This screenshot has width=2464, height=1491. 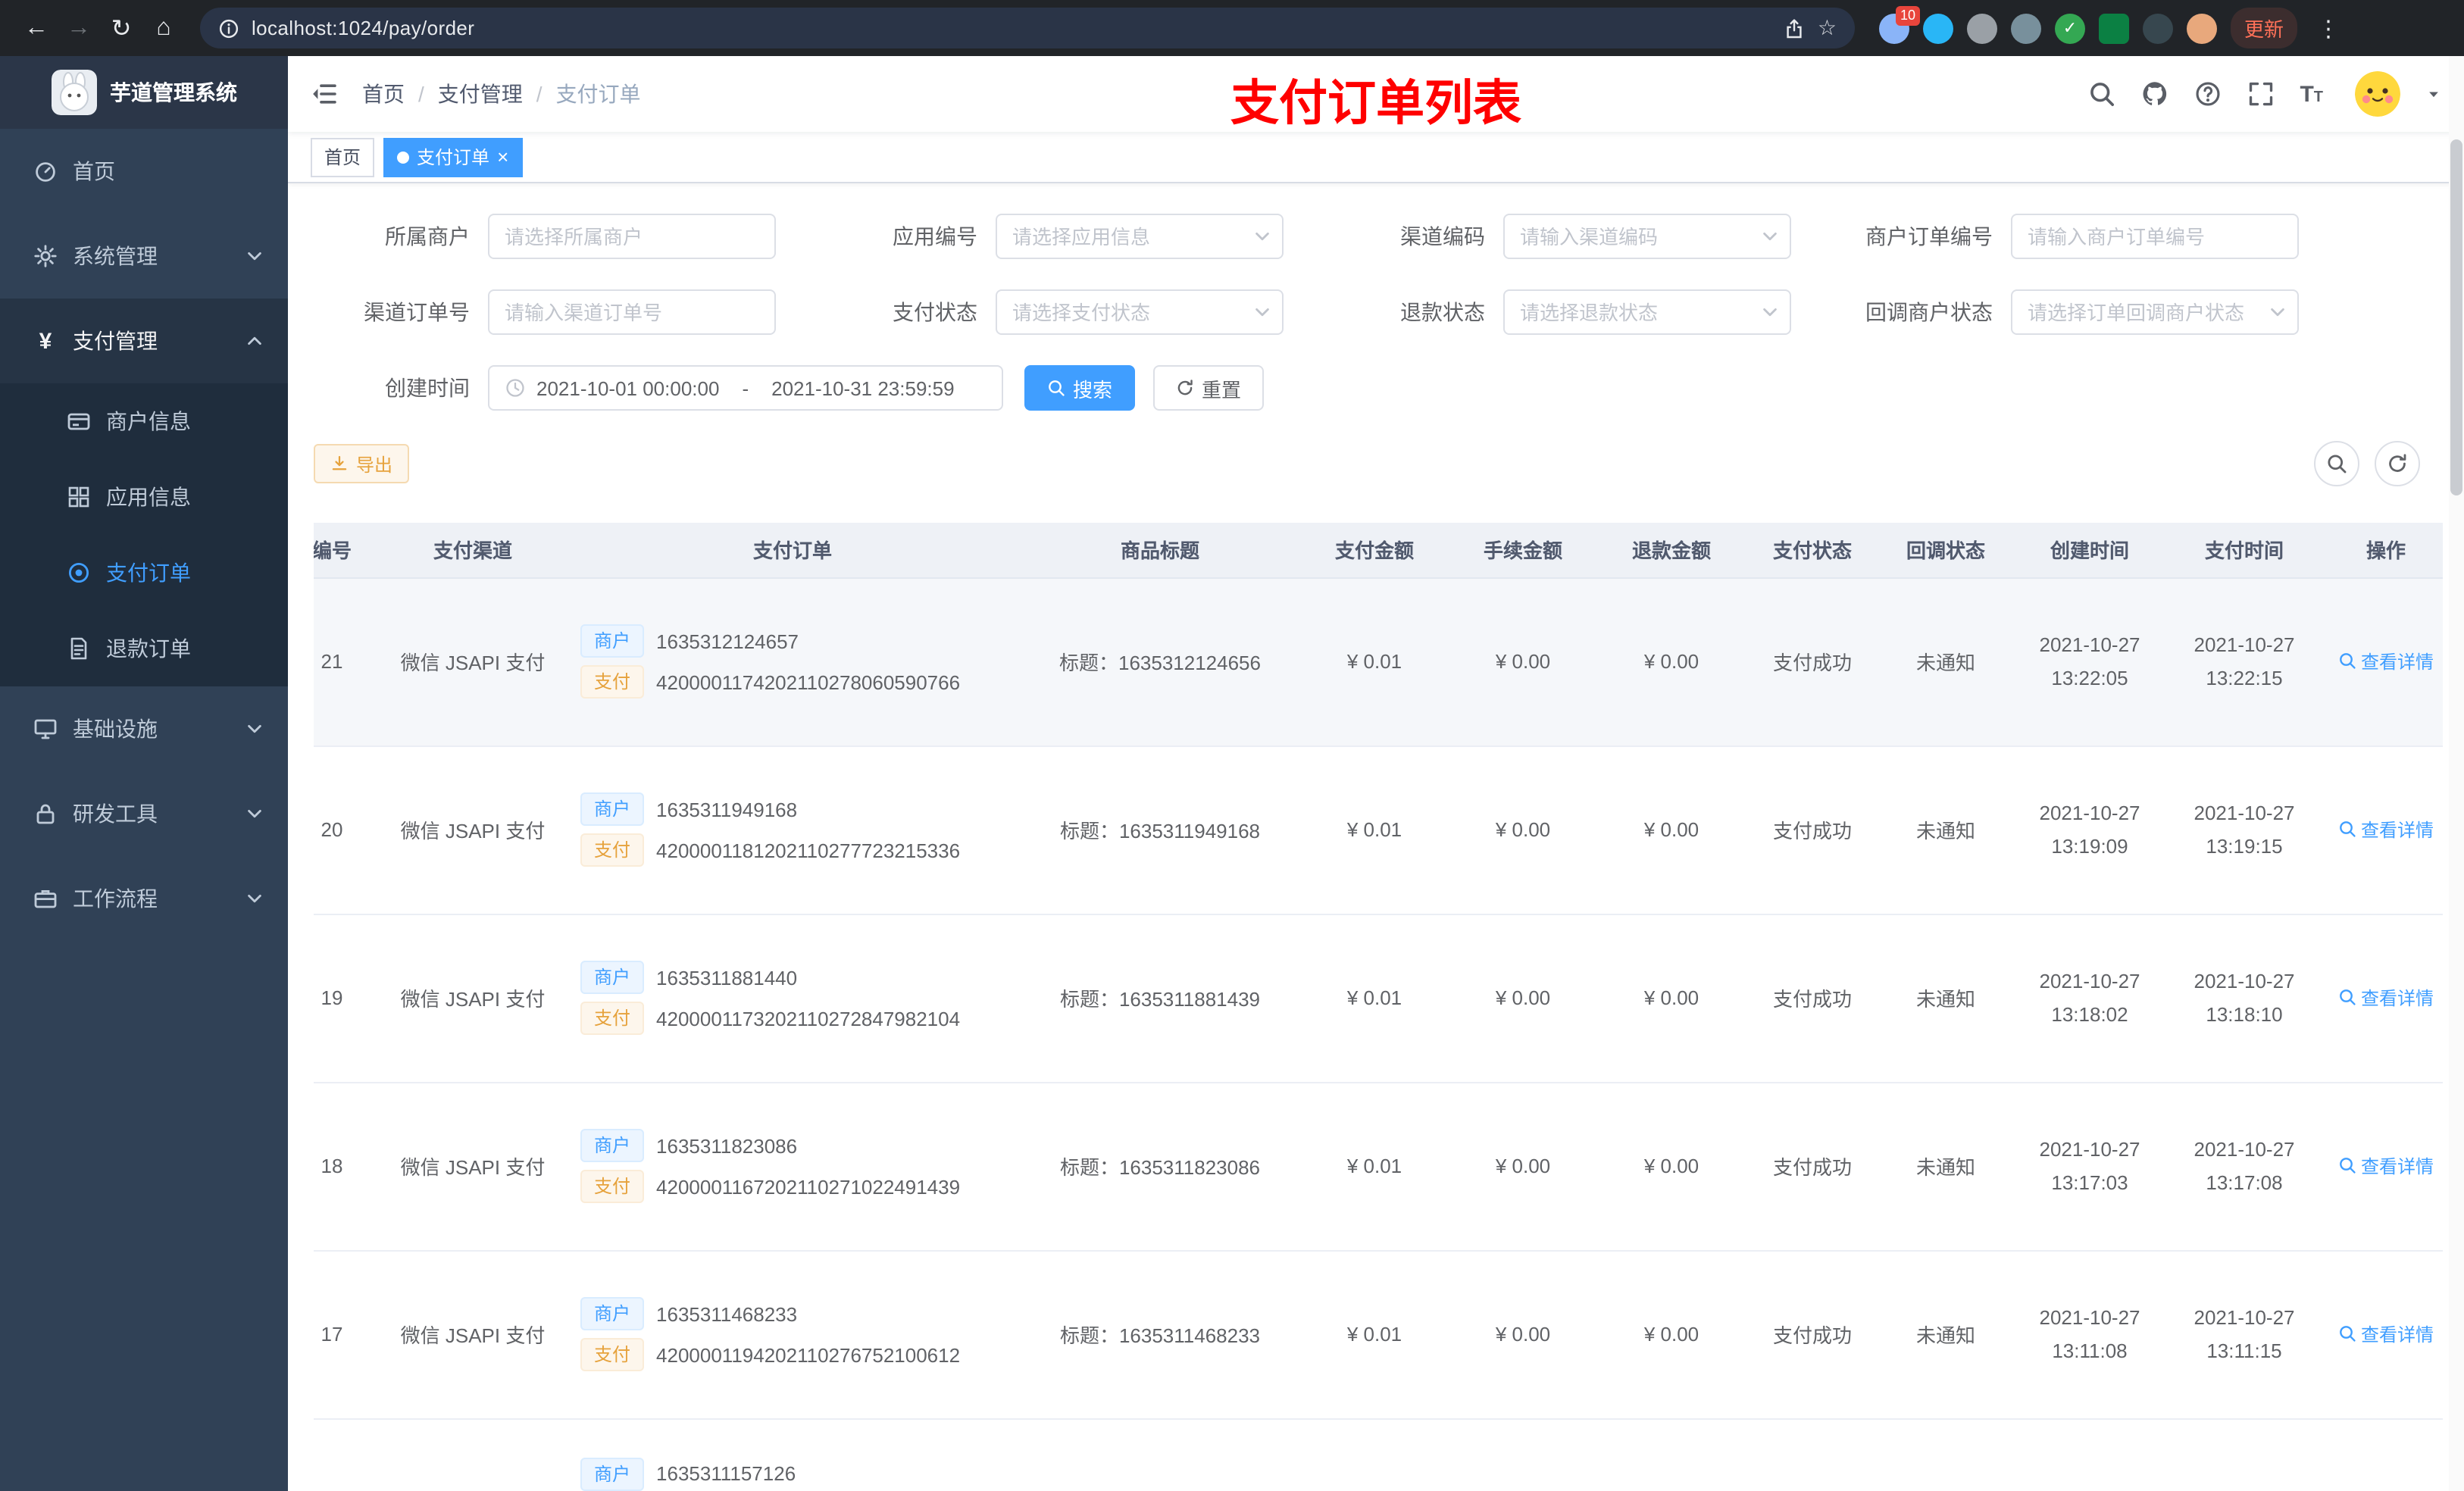 What do you see at coordinates (343, 157) in the screenshot?
I see `tab-home: 首页` at bounding box center [343, 157].